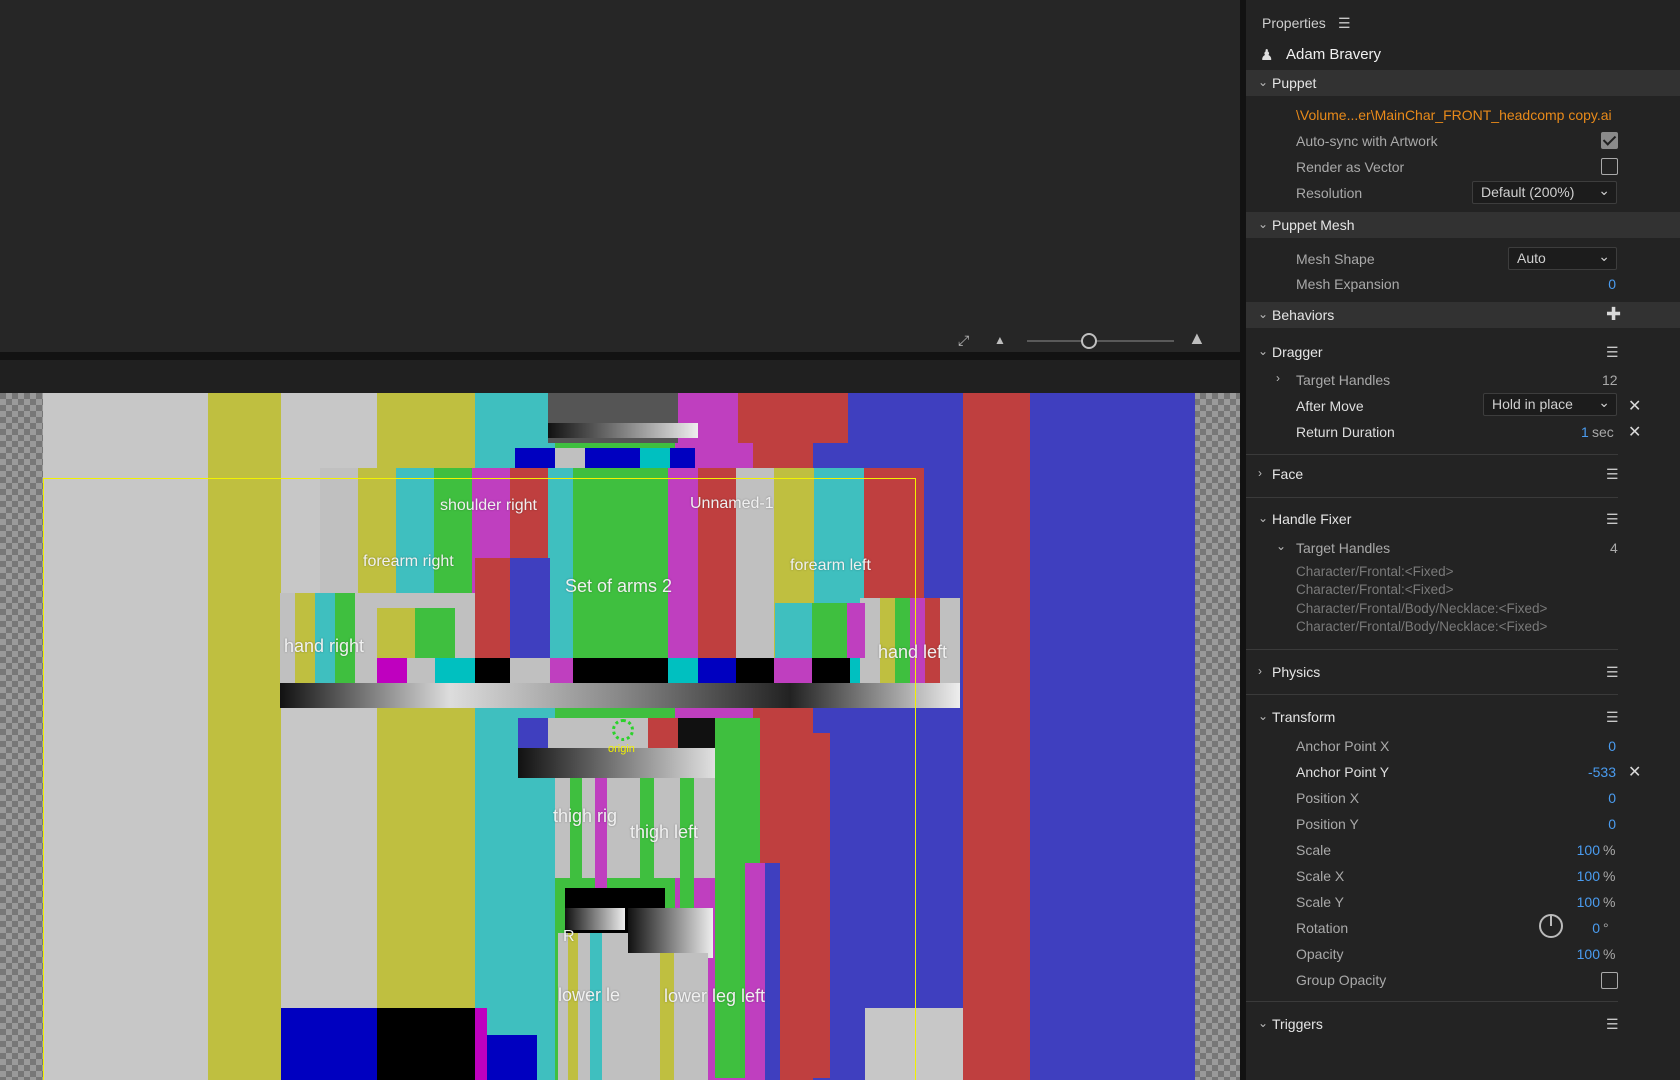  What do you see at coordinates (408, 562) in the screenshot?
I see `label-forearm-right: forearm right` at bounding box center [408, 562].